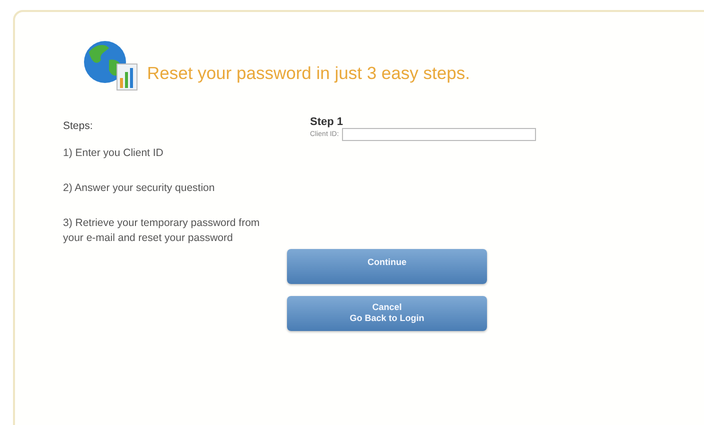 The width and height of the screenshot is (704, 425). What do you see at coordinates (439, 134) in the screenshot?
I see `client-id-field` at bounding box center [439, 134].